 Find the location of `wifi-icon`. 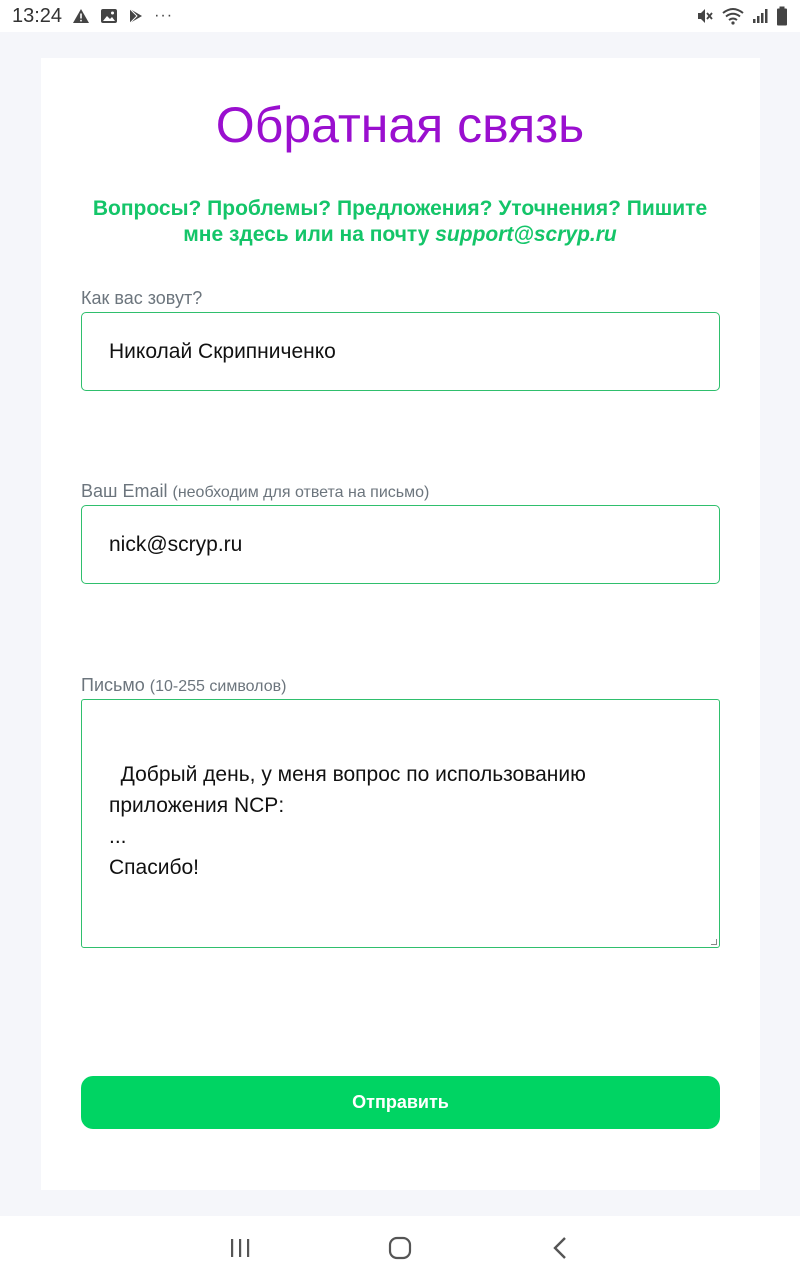

wifi-icon is located at coordinates (733, 16).